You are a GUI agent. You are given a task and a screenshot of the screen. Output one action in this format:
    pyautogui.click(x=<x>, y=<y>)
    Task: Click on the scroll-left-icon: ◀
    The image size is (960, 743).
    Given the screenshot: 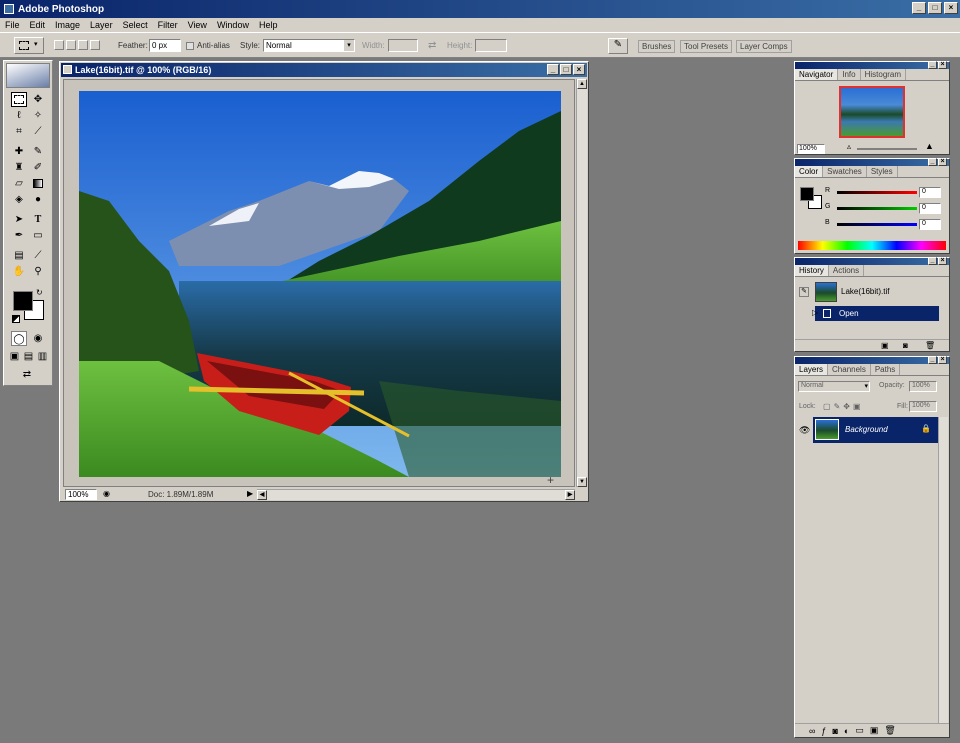 What is the action you would take?
    pyautogui.click(x=262, y=495)
    